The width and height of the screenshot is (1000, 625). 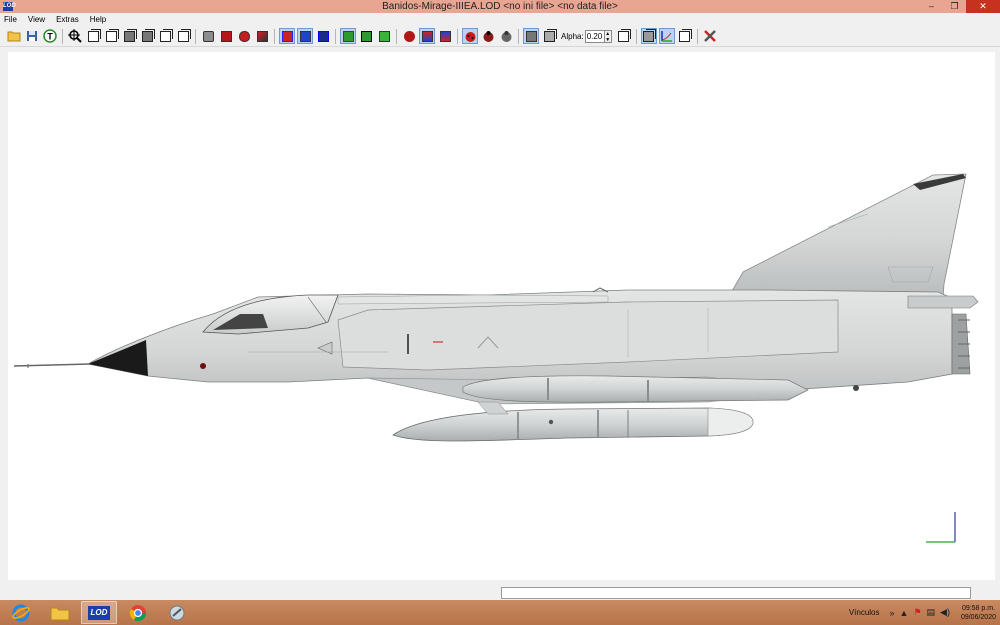 I want to click on green-solid-icon, so click(x=366, y=36).